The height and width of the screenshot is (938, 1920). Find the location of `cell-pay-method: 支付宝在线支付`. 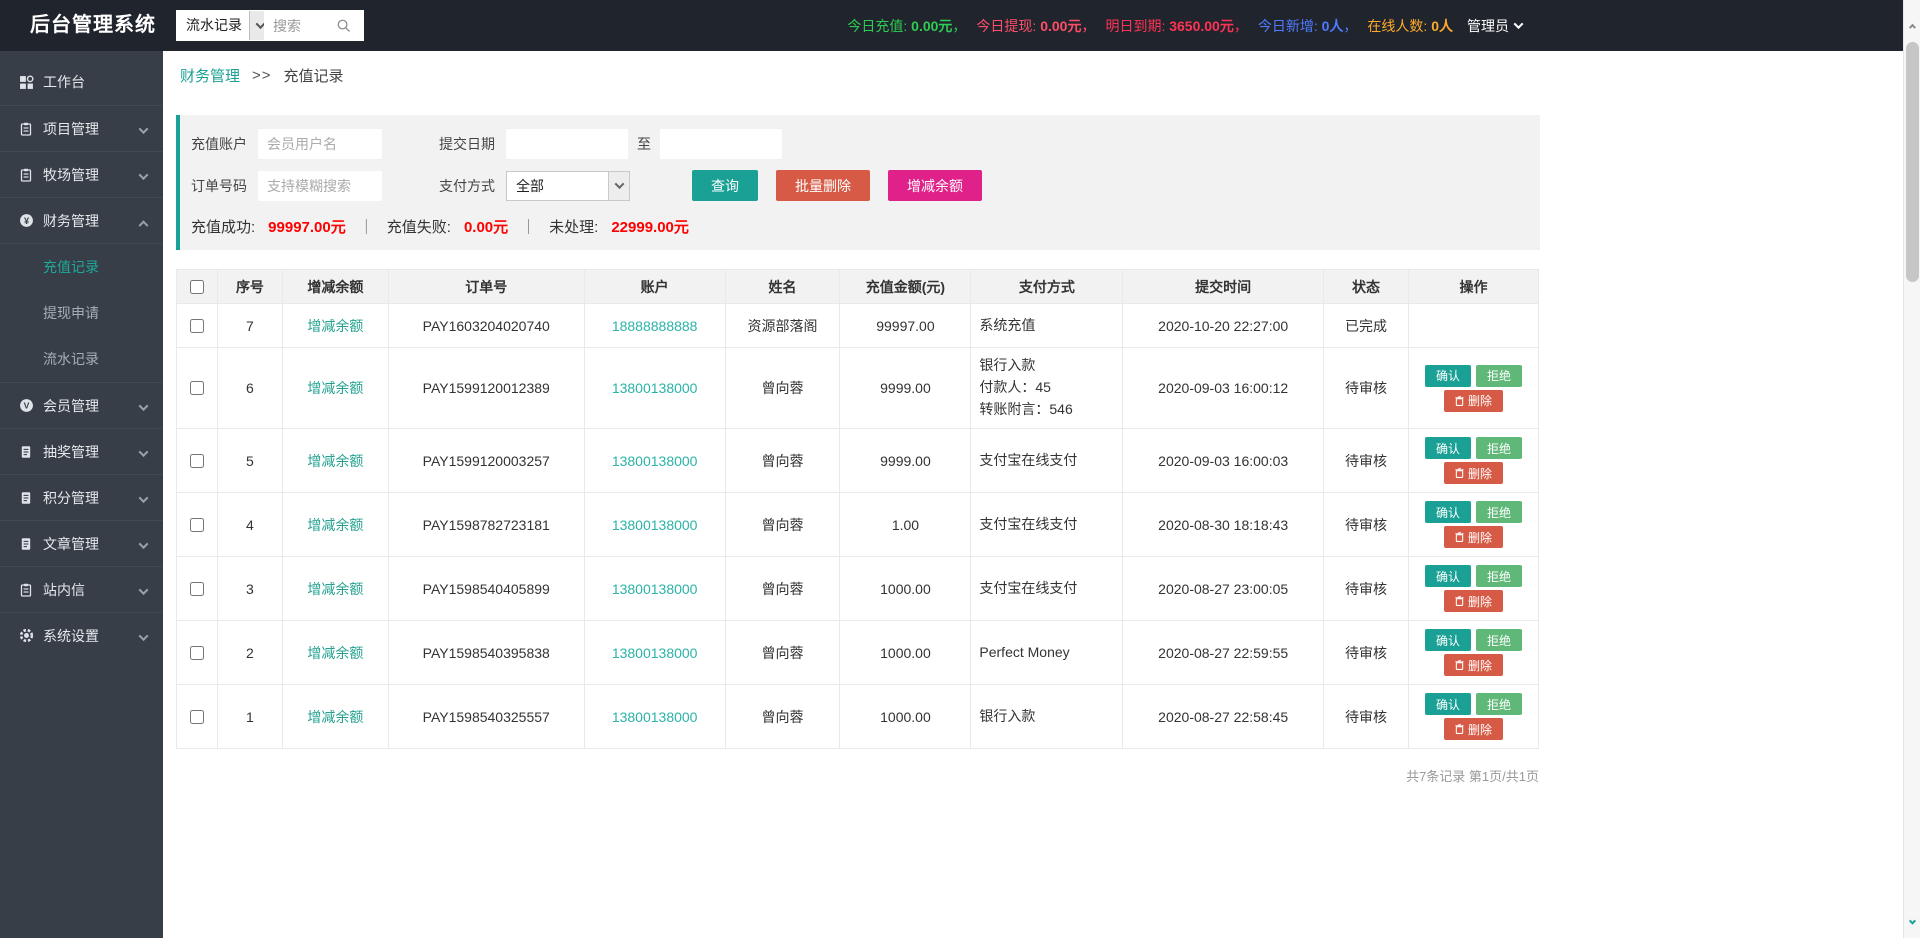

cell-pay-method: 支付宝在线支付 is located at coordinates (1047, 460).